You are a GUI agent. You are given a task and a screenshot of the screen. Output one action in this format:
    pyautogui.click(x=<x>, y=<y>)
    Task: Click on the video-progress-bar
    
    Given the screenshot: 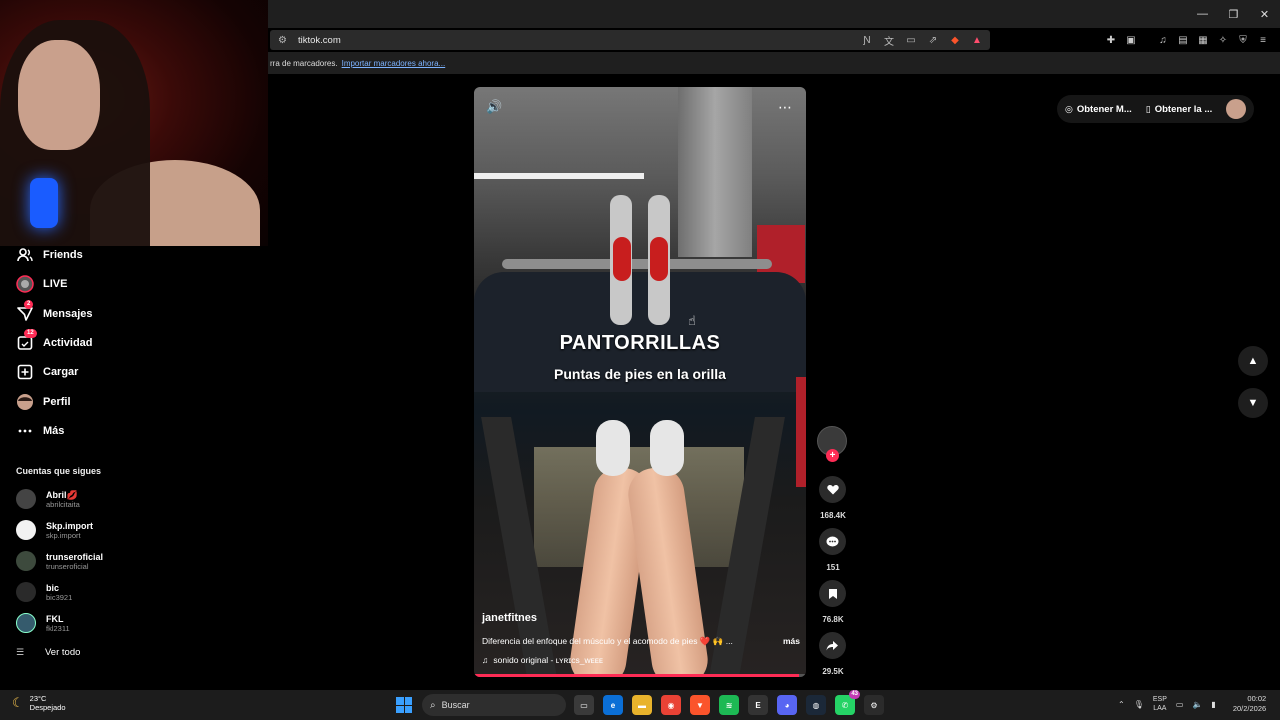 What is the action you would take?
    pyautogui.click(x=640, y=675)
    